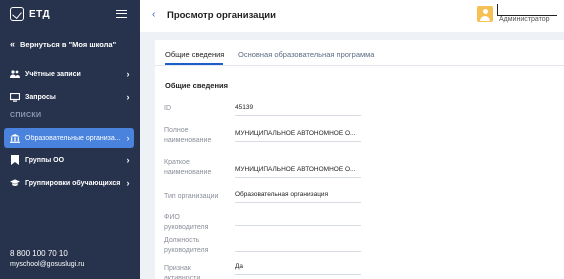 The height and width of the screenshot is (279, 564). Describe the element at coordinates (194, 54) in the screenshot. I see `tab-general-info: Общие сведения` at that location.